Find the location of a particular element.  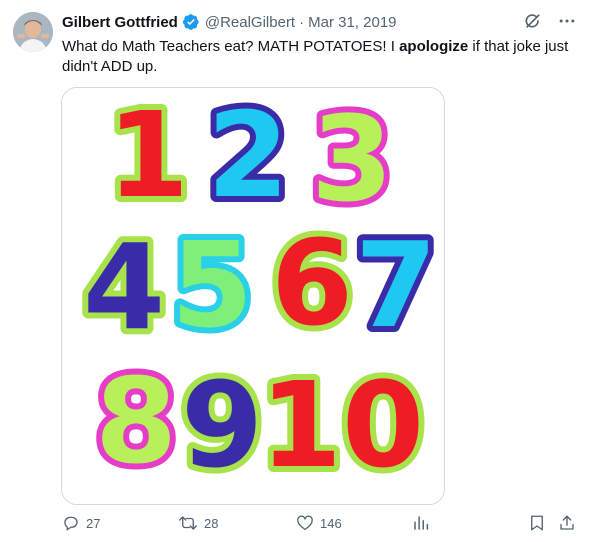

share-icon is located at coordinates (567, 522).